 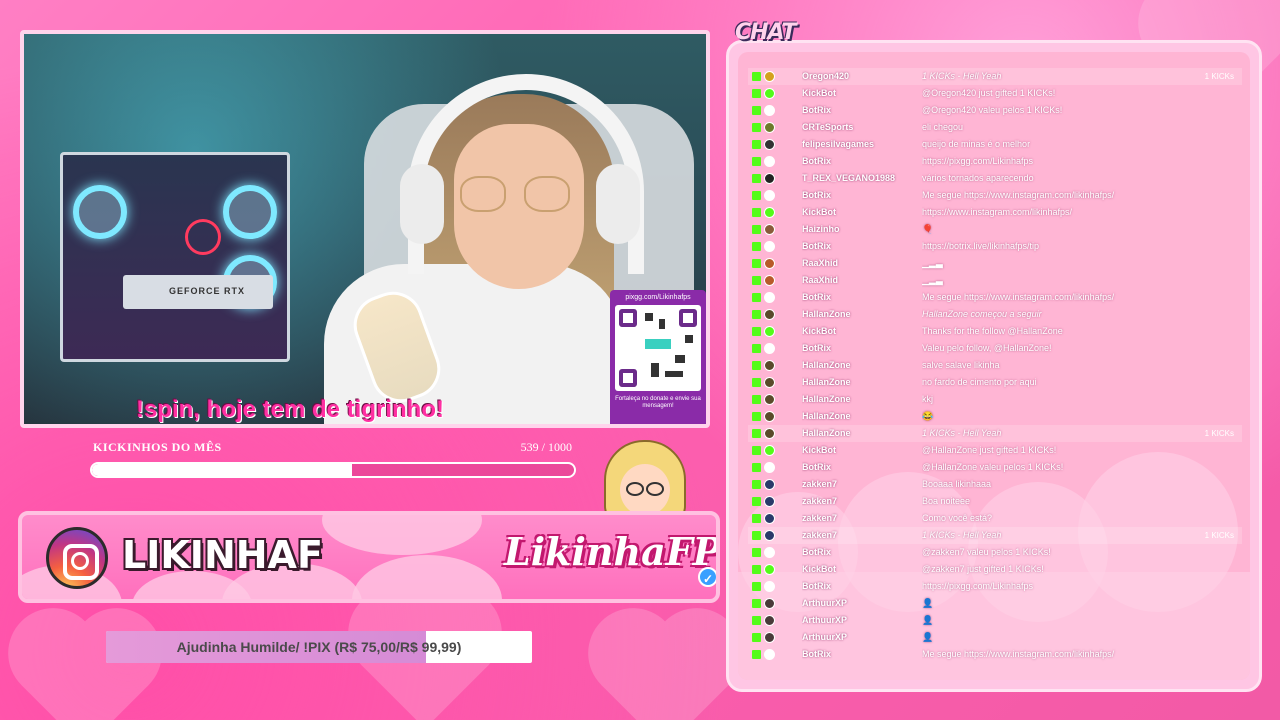 I want to click on chat-message-row: RaaXhid ▁▂▃, so click(x=995, y=280).